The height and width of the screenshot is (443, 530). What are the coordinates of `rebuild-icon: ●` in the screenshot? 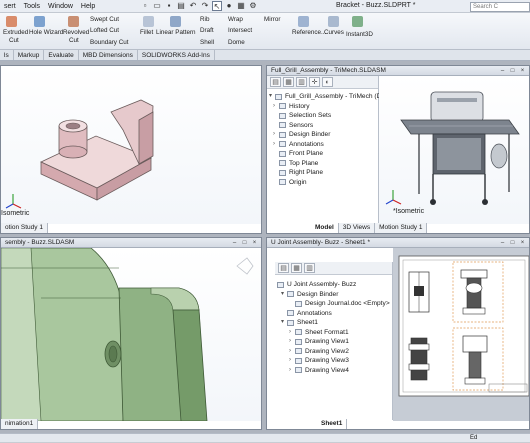 It's located at (229, 6).